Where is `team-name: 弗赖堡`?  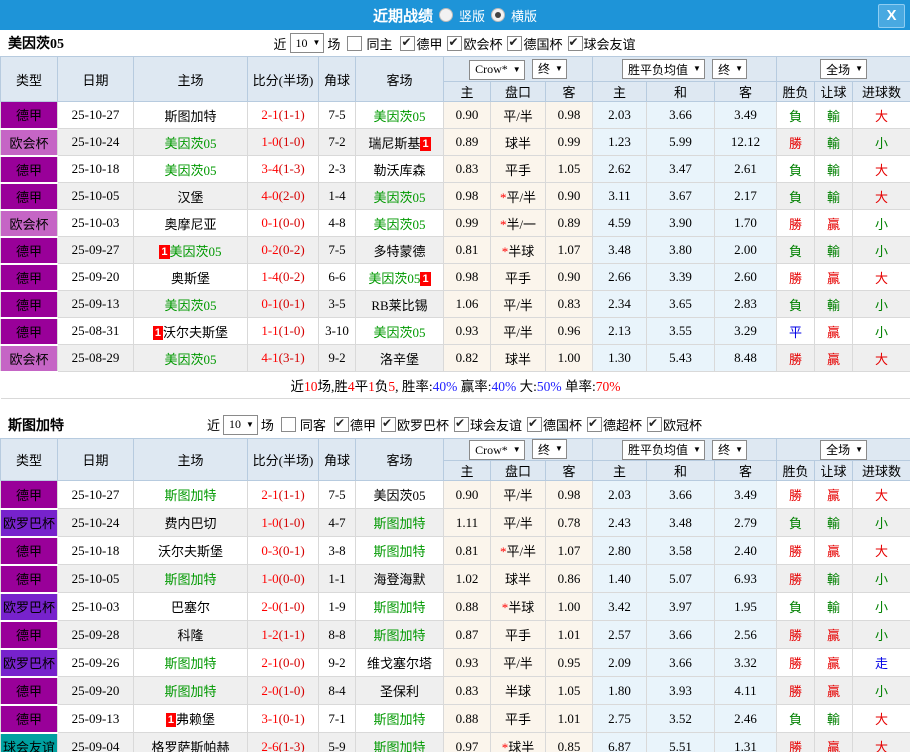 team-name: 弗赖堡 is located at coordinates (196, 719).